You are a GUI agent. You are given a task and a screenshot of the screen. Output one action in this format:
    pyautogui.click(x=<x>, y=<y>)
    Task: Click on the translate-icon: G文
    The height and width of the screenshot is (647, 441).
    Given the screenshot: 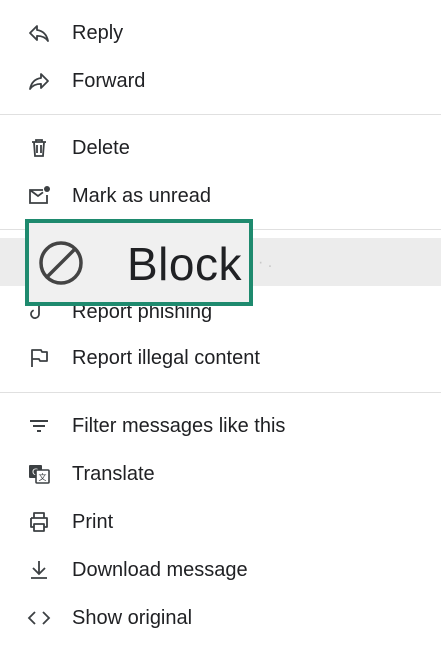 What is the action you would take?
    pyautogui.click(x=39, y=474)
    